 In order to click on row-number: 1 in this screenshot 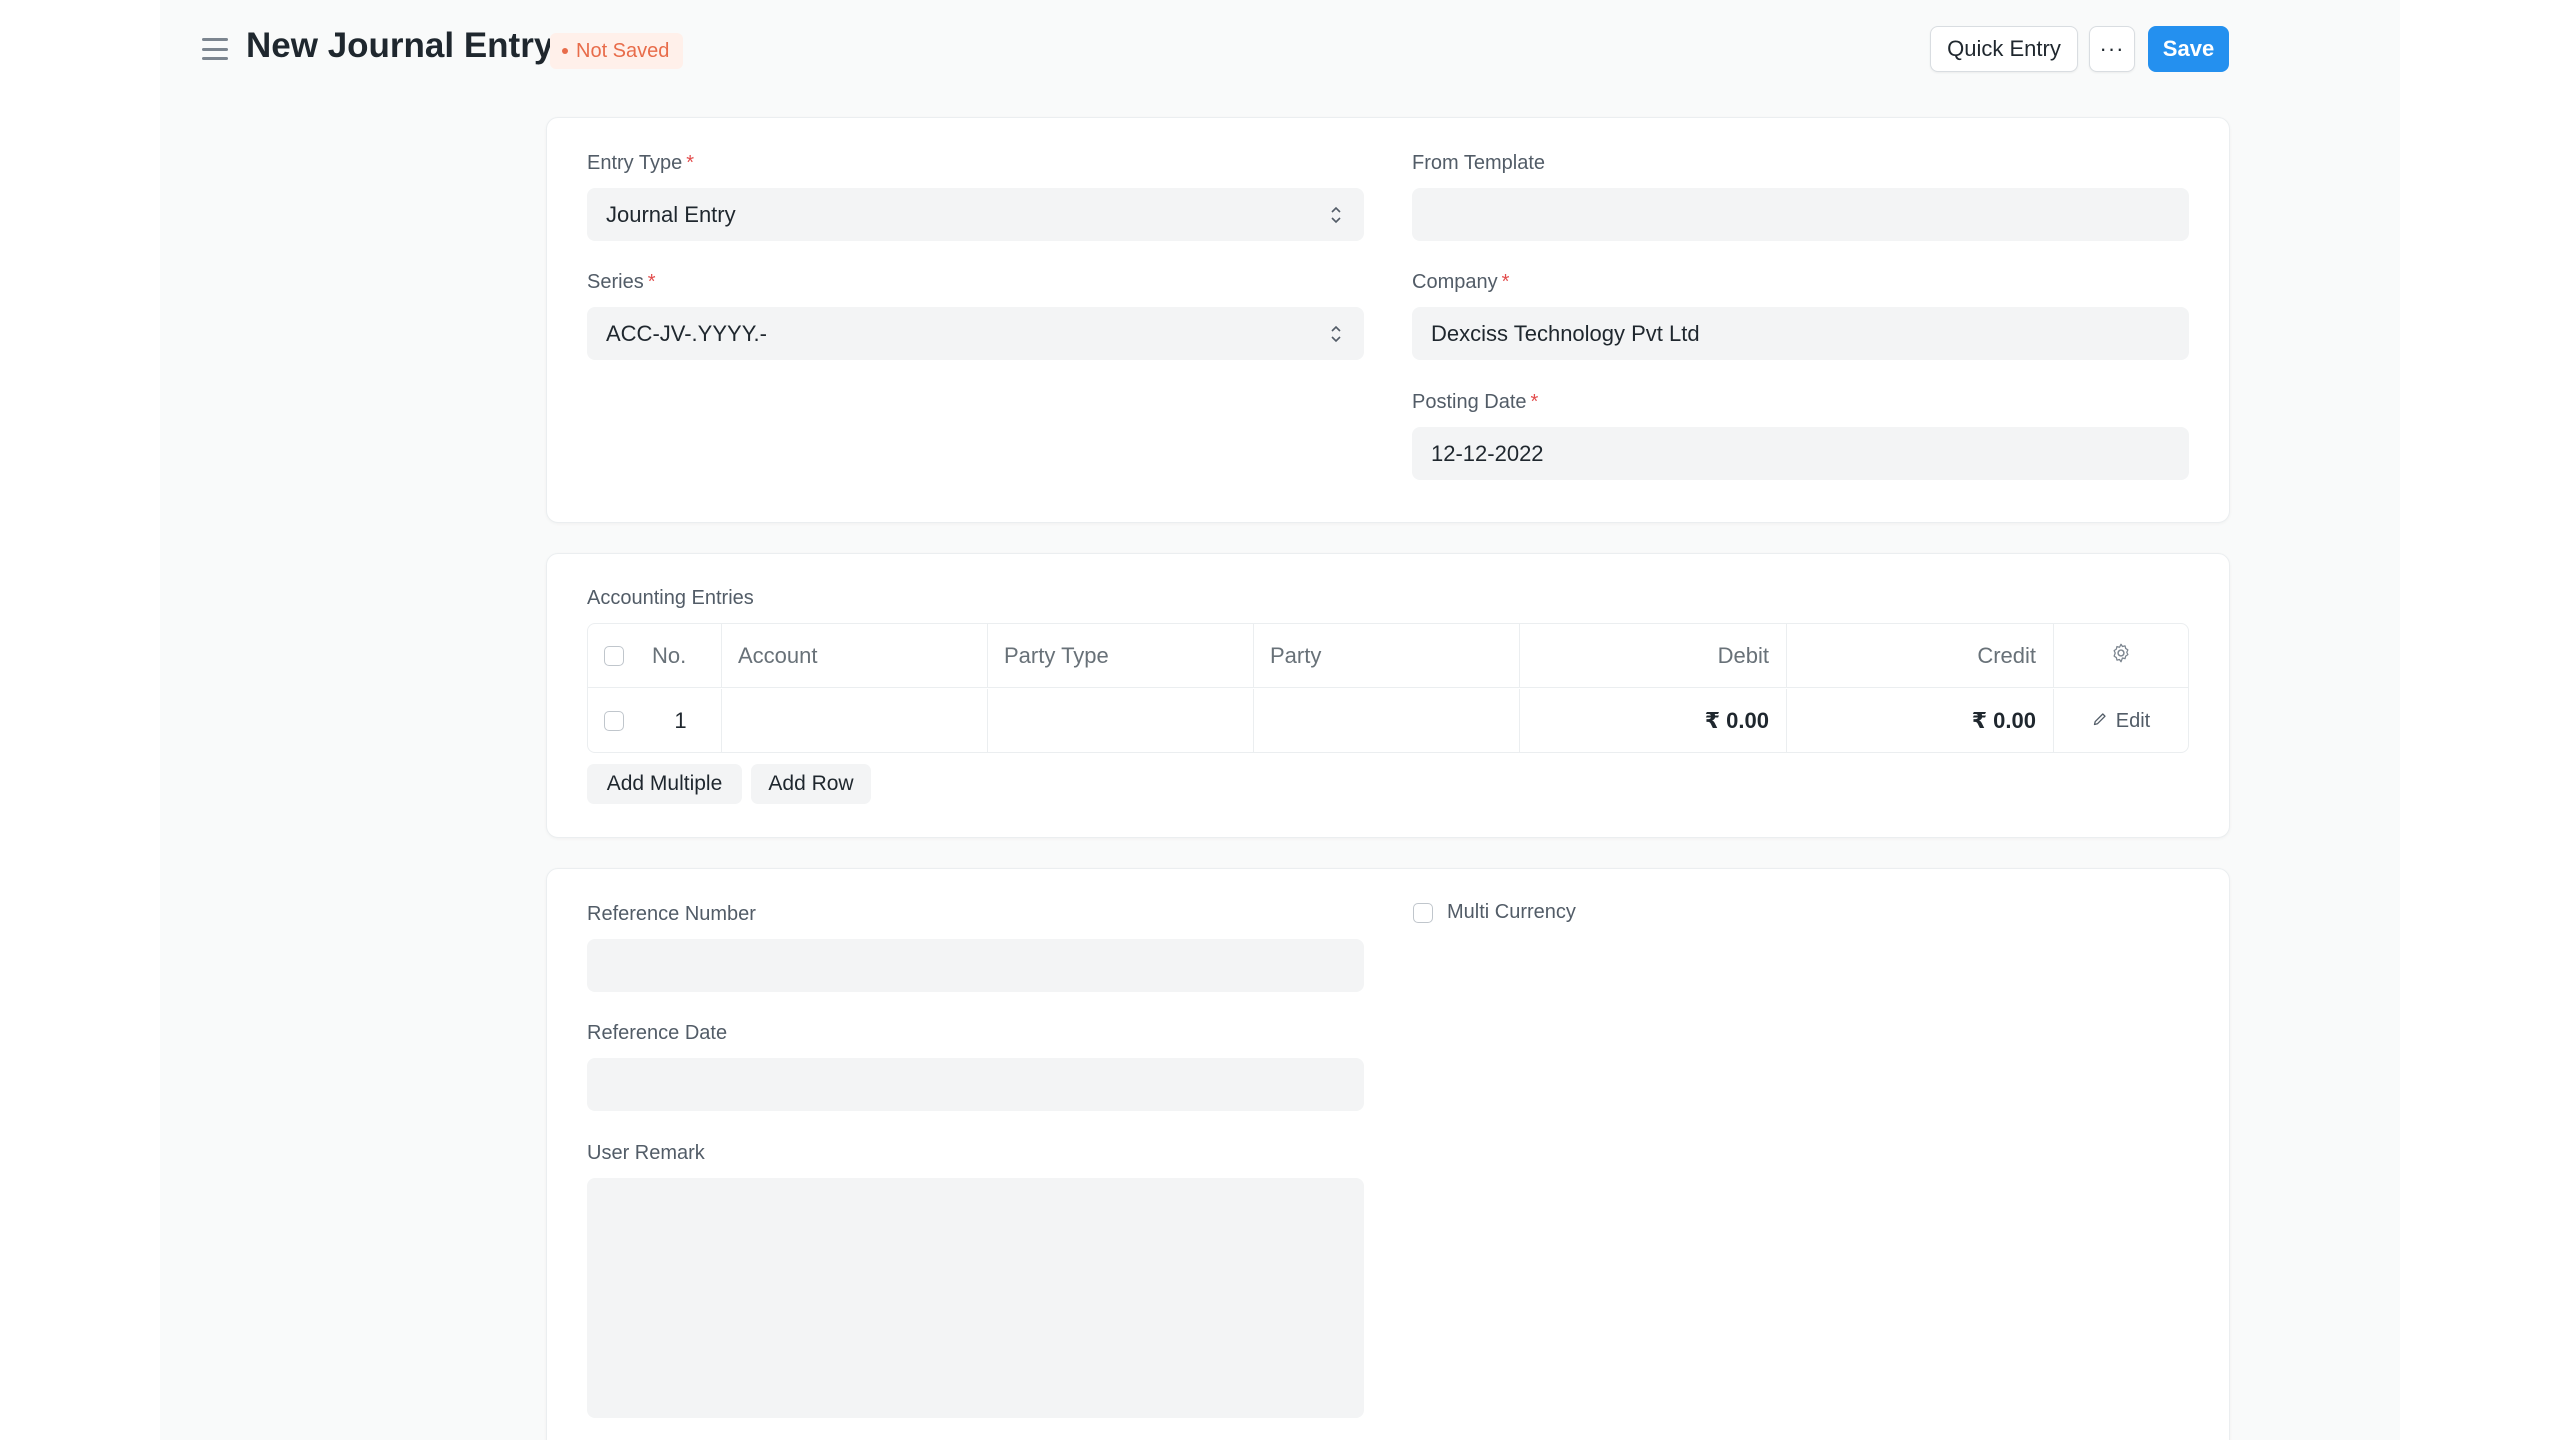, I will do `click(681, 720)`.